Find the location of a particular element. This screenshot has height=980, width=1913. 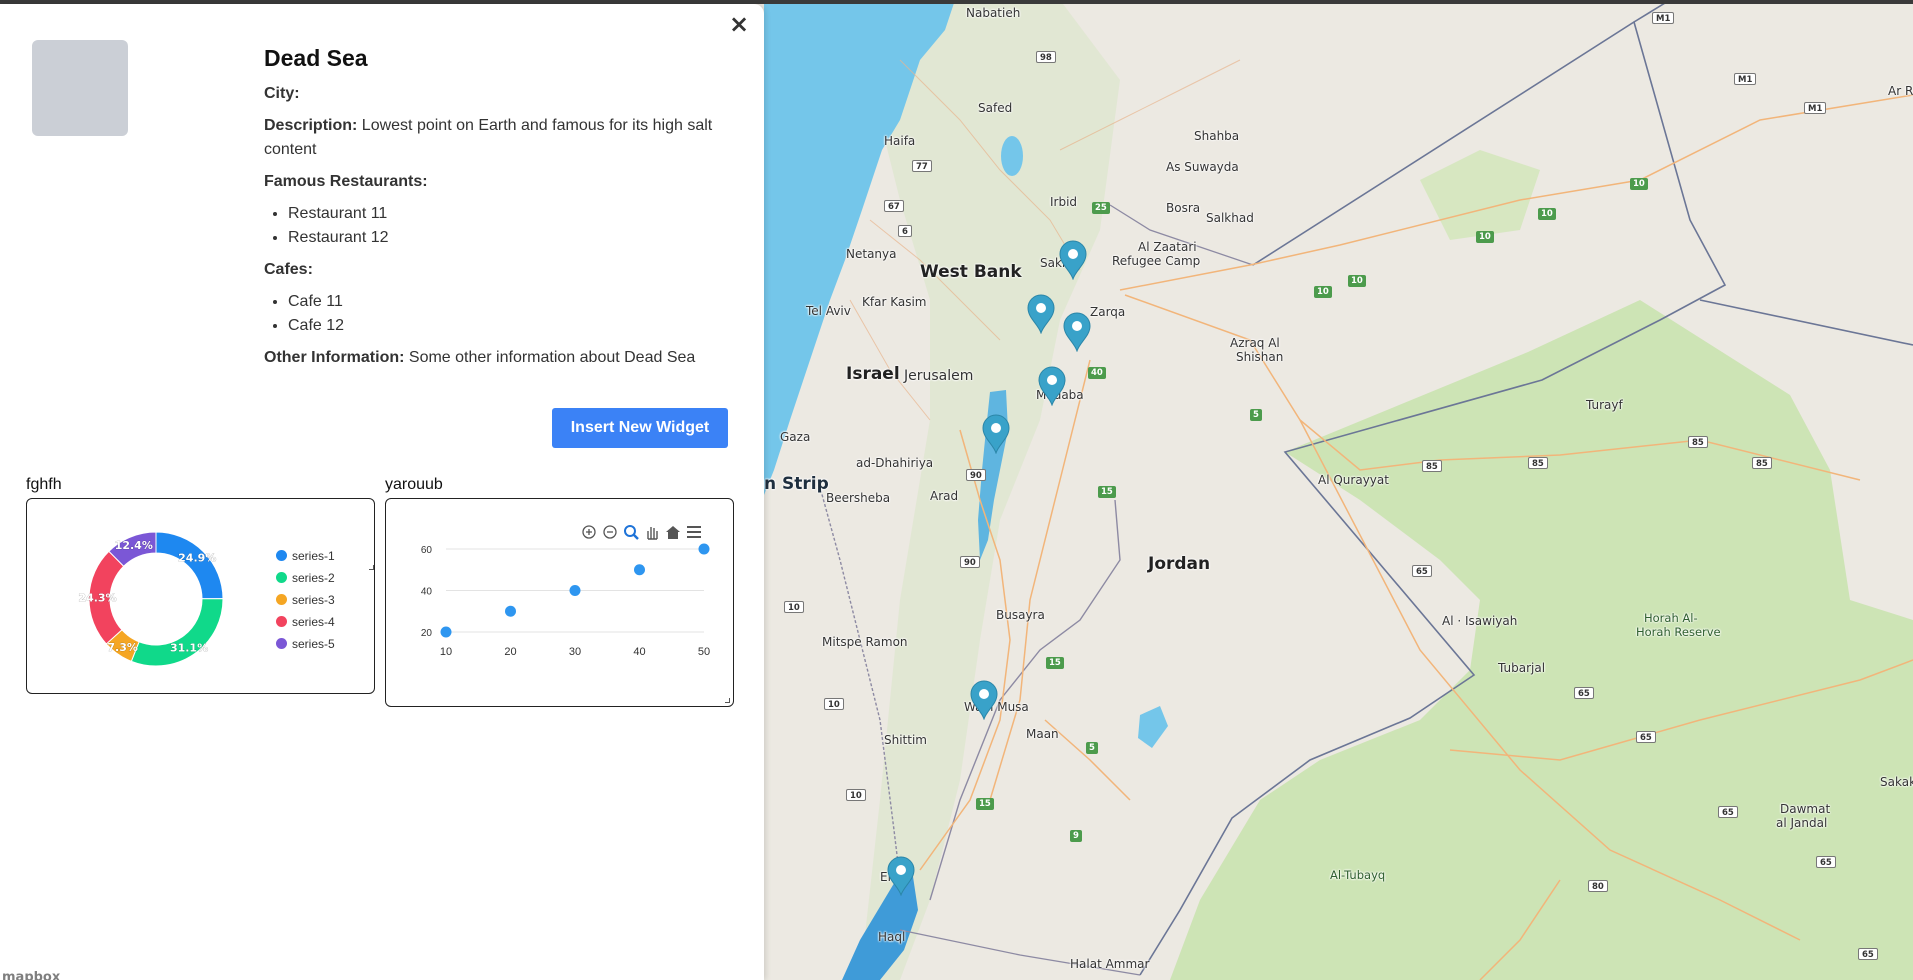

legend-item: series-1 is located at coordinates (305, 556).